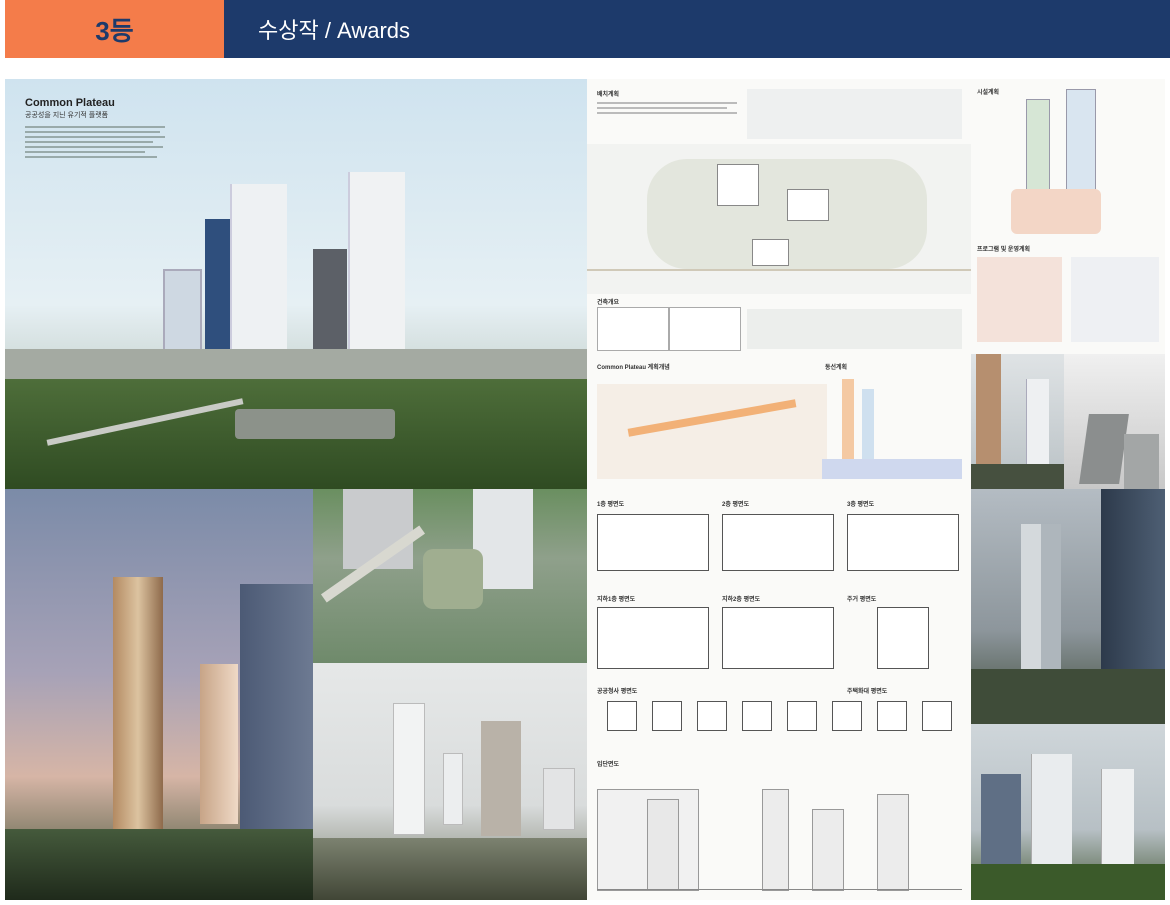  What do you see at coordinates (616, 600) in the screenshot?
I see `floor-label-b1: 지하1층 평면도` at bounding box center [616, 600].